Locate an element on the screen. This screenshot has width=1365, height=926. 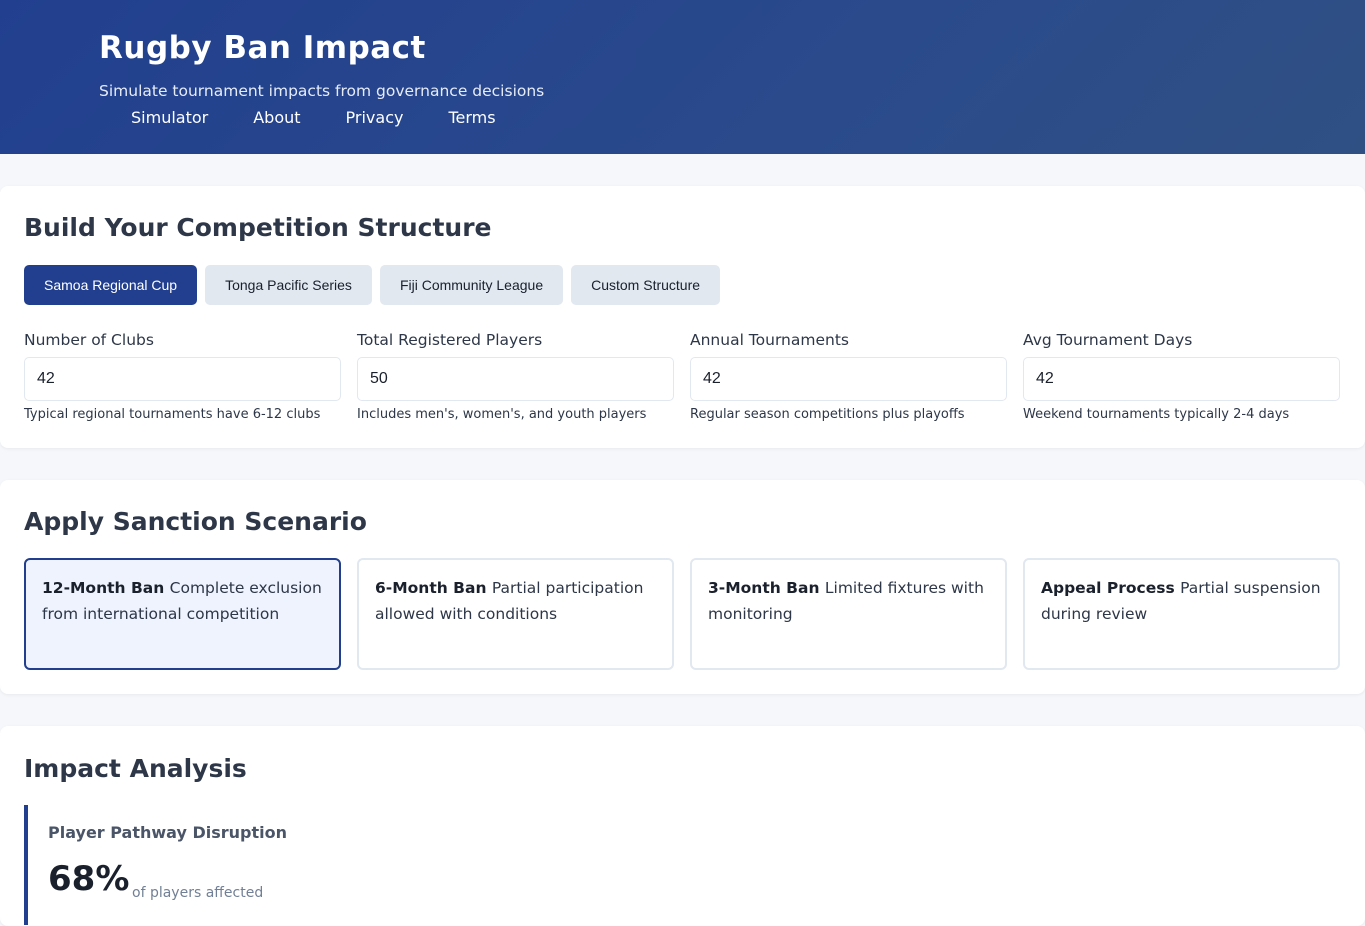
metric-title: Player Pathway Disruption is located at coordinates (168, 832).